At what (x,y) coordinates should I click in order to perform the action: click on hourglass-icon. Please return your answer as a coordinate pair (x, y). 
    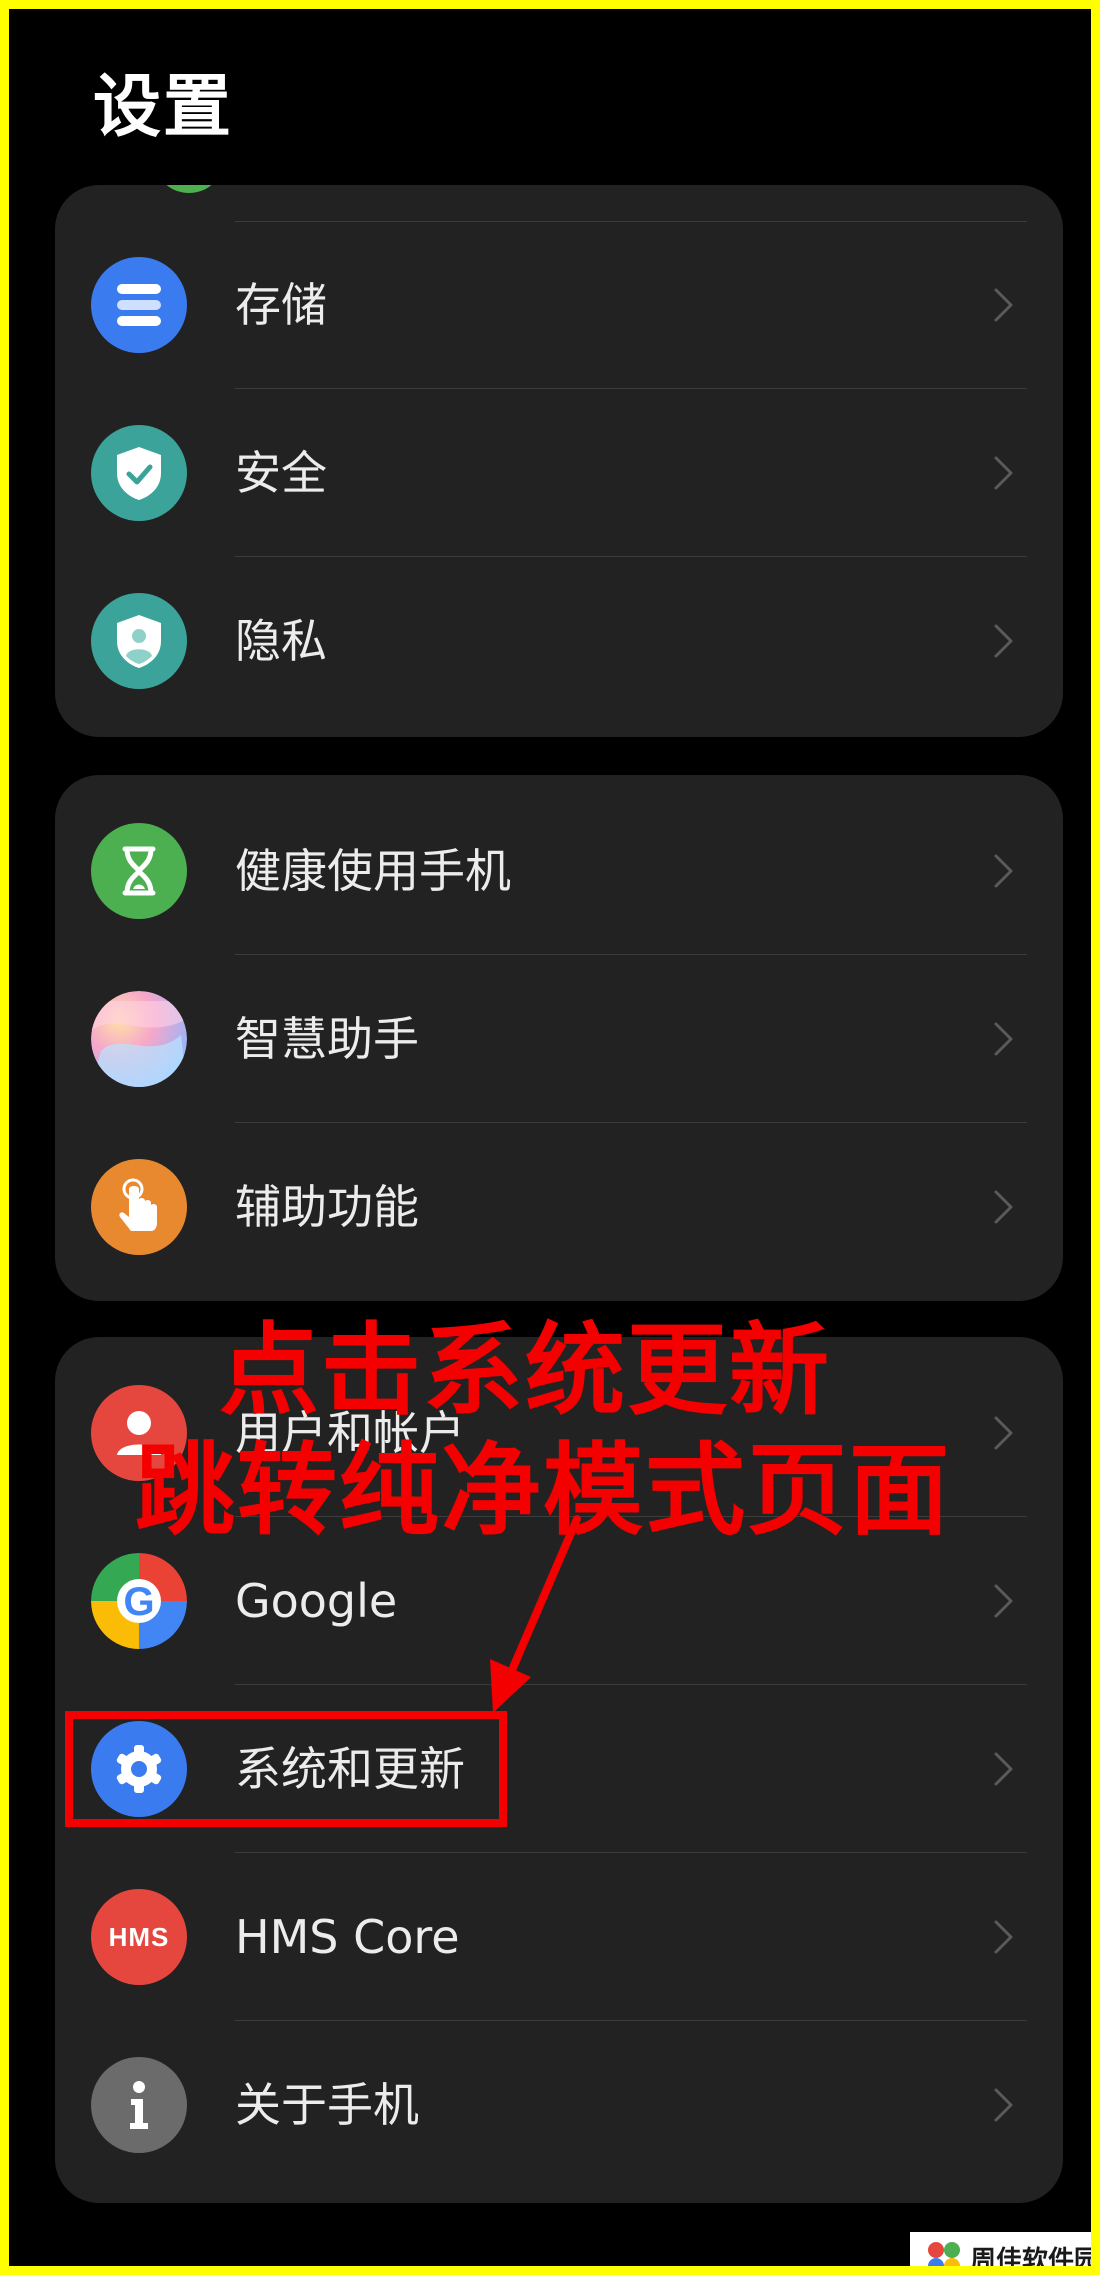
    Looking at the image, I should click on (139, 871).